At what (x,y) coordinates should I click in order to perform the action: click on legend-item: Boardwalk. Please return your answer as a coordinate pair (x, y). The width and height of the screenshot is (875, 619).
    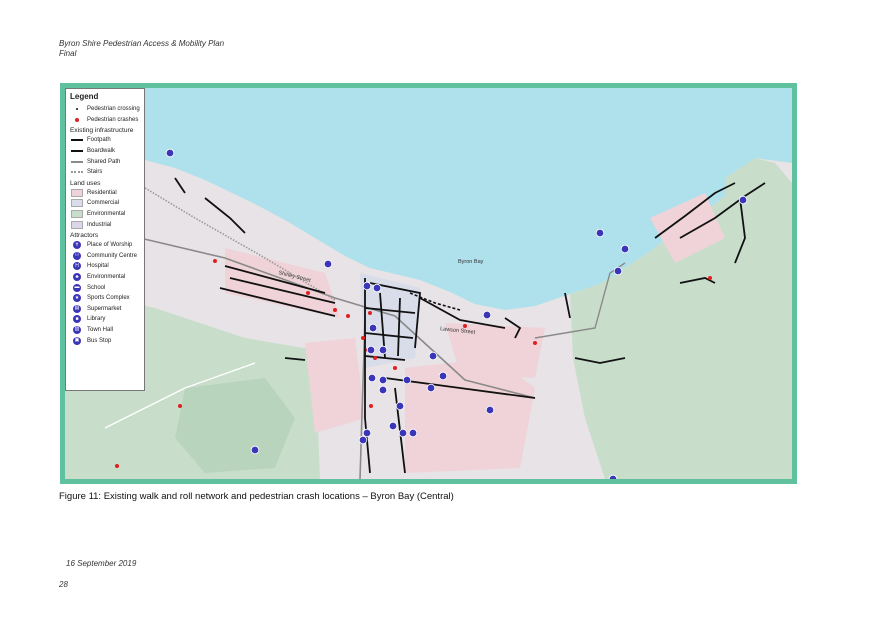
    Looking at the image, I should click on (105, 151).